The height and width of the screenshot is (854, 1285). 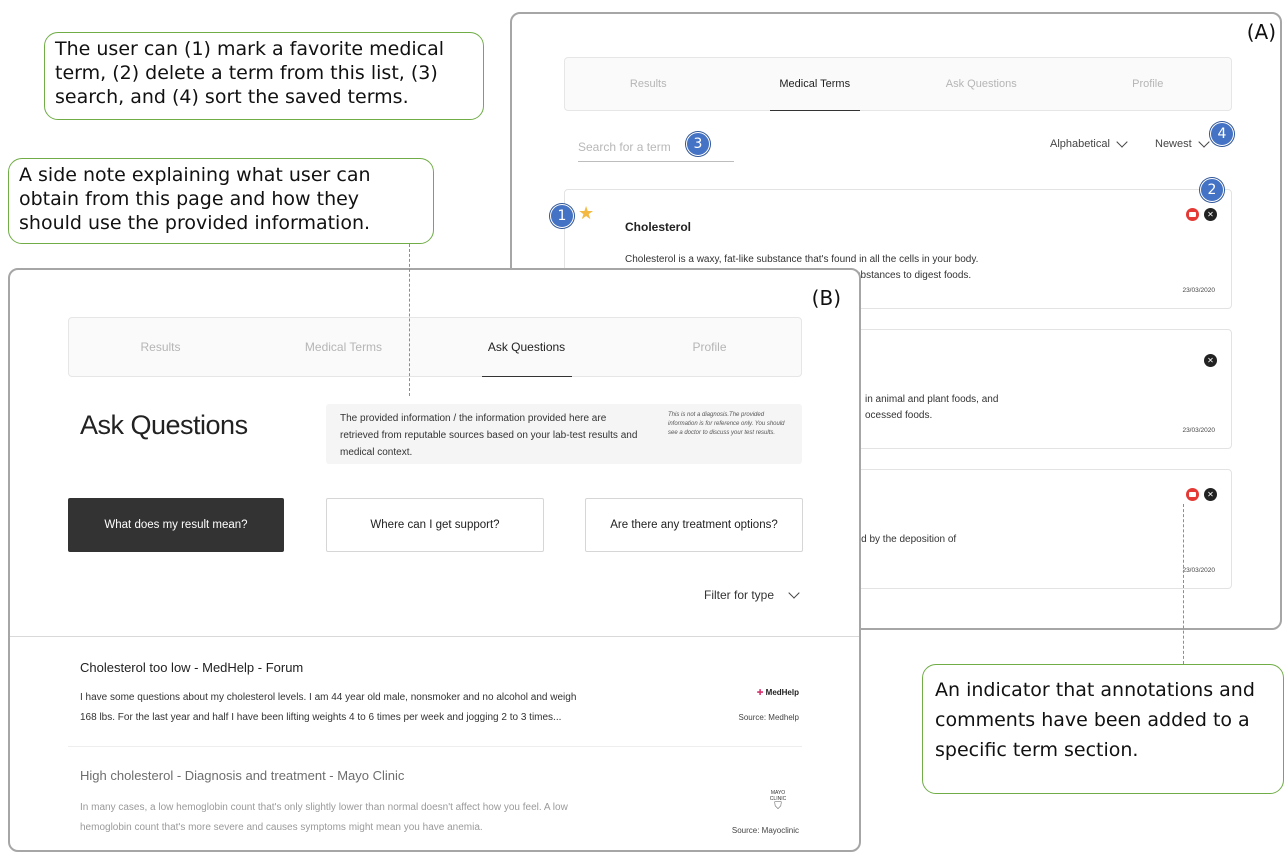 What do you see at coordinates (778, 806) in the screenshot?
I see `mayo-shield-icon: ⛉` at bounding box center [778, 806].